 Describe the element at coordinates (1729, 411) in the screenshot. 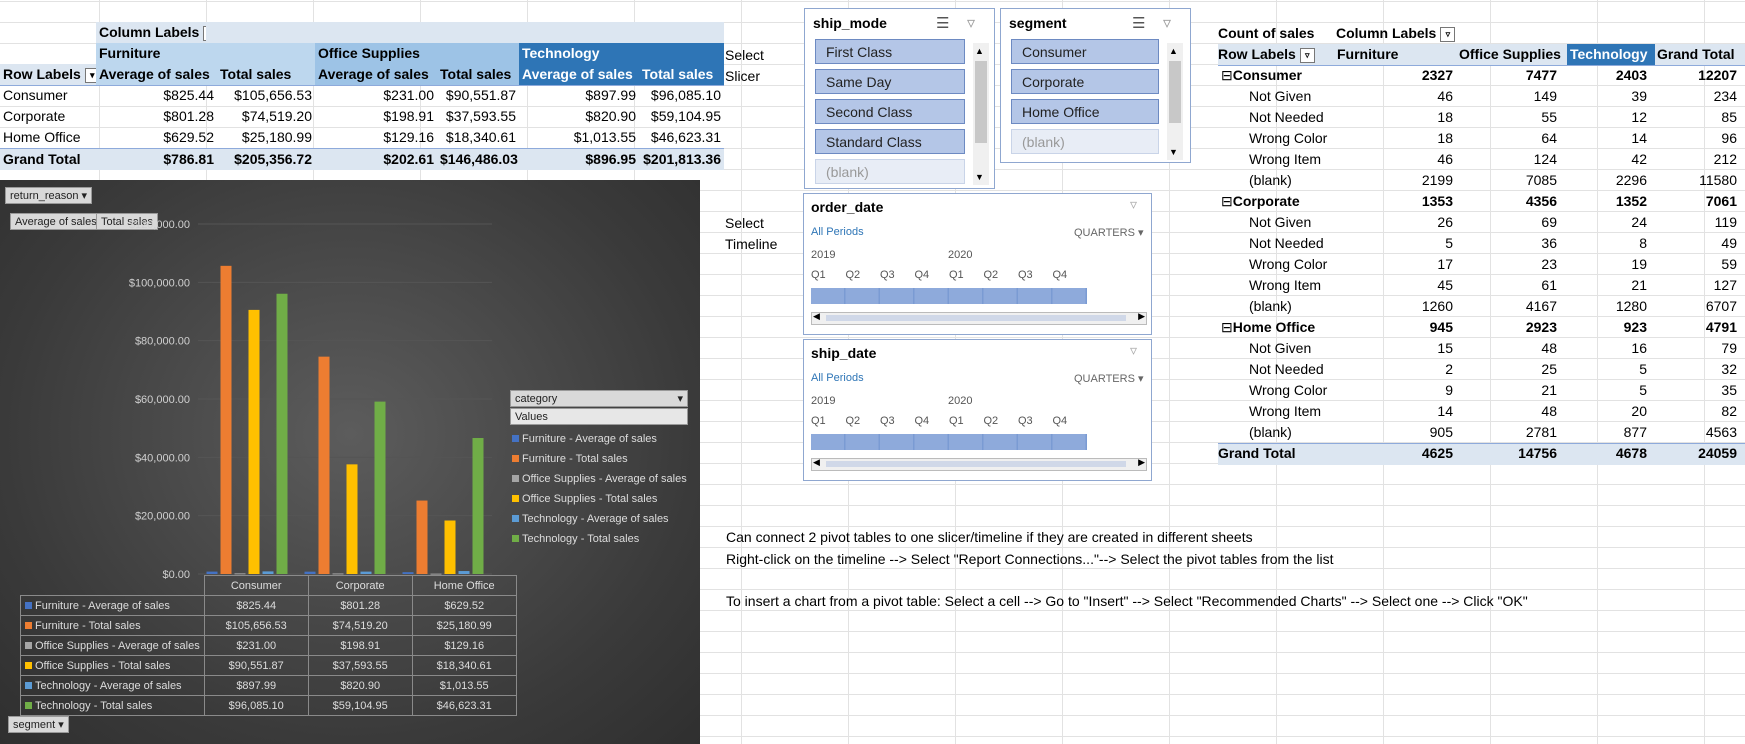

I see `value-cell: 82` at that location.